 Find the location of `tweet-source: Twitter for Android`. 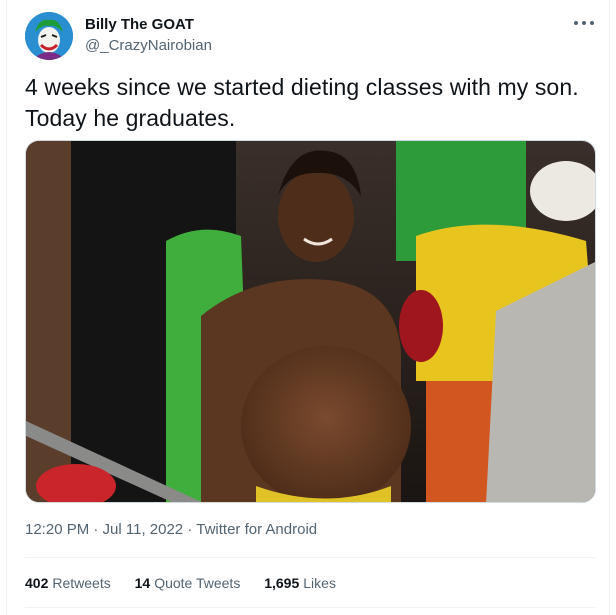

tweet-source: Twitter for Android is located at coordinates (256, 529).